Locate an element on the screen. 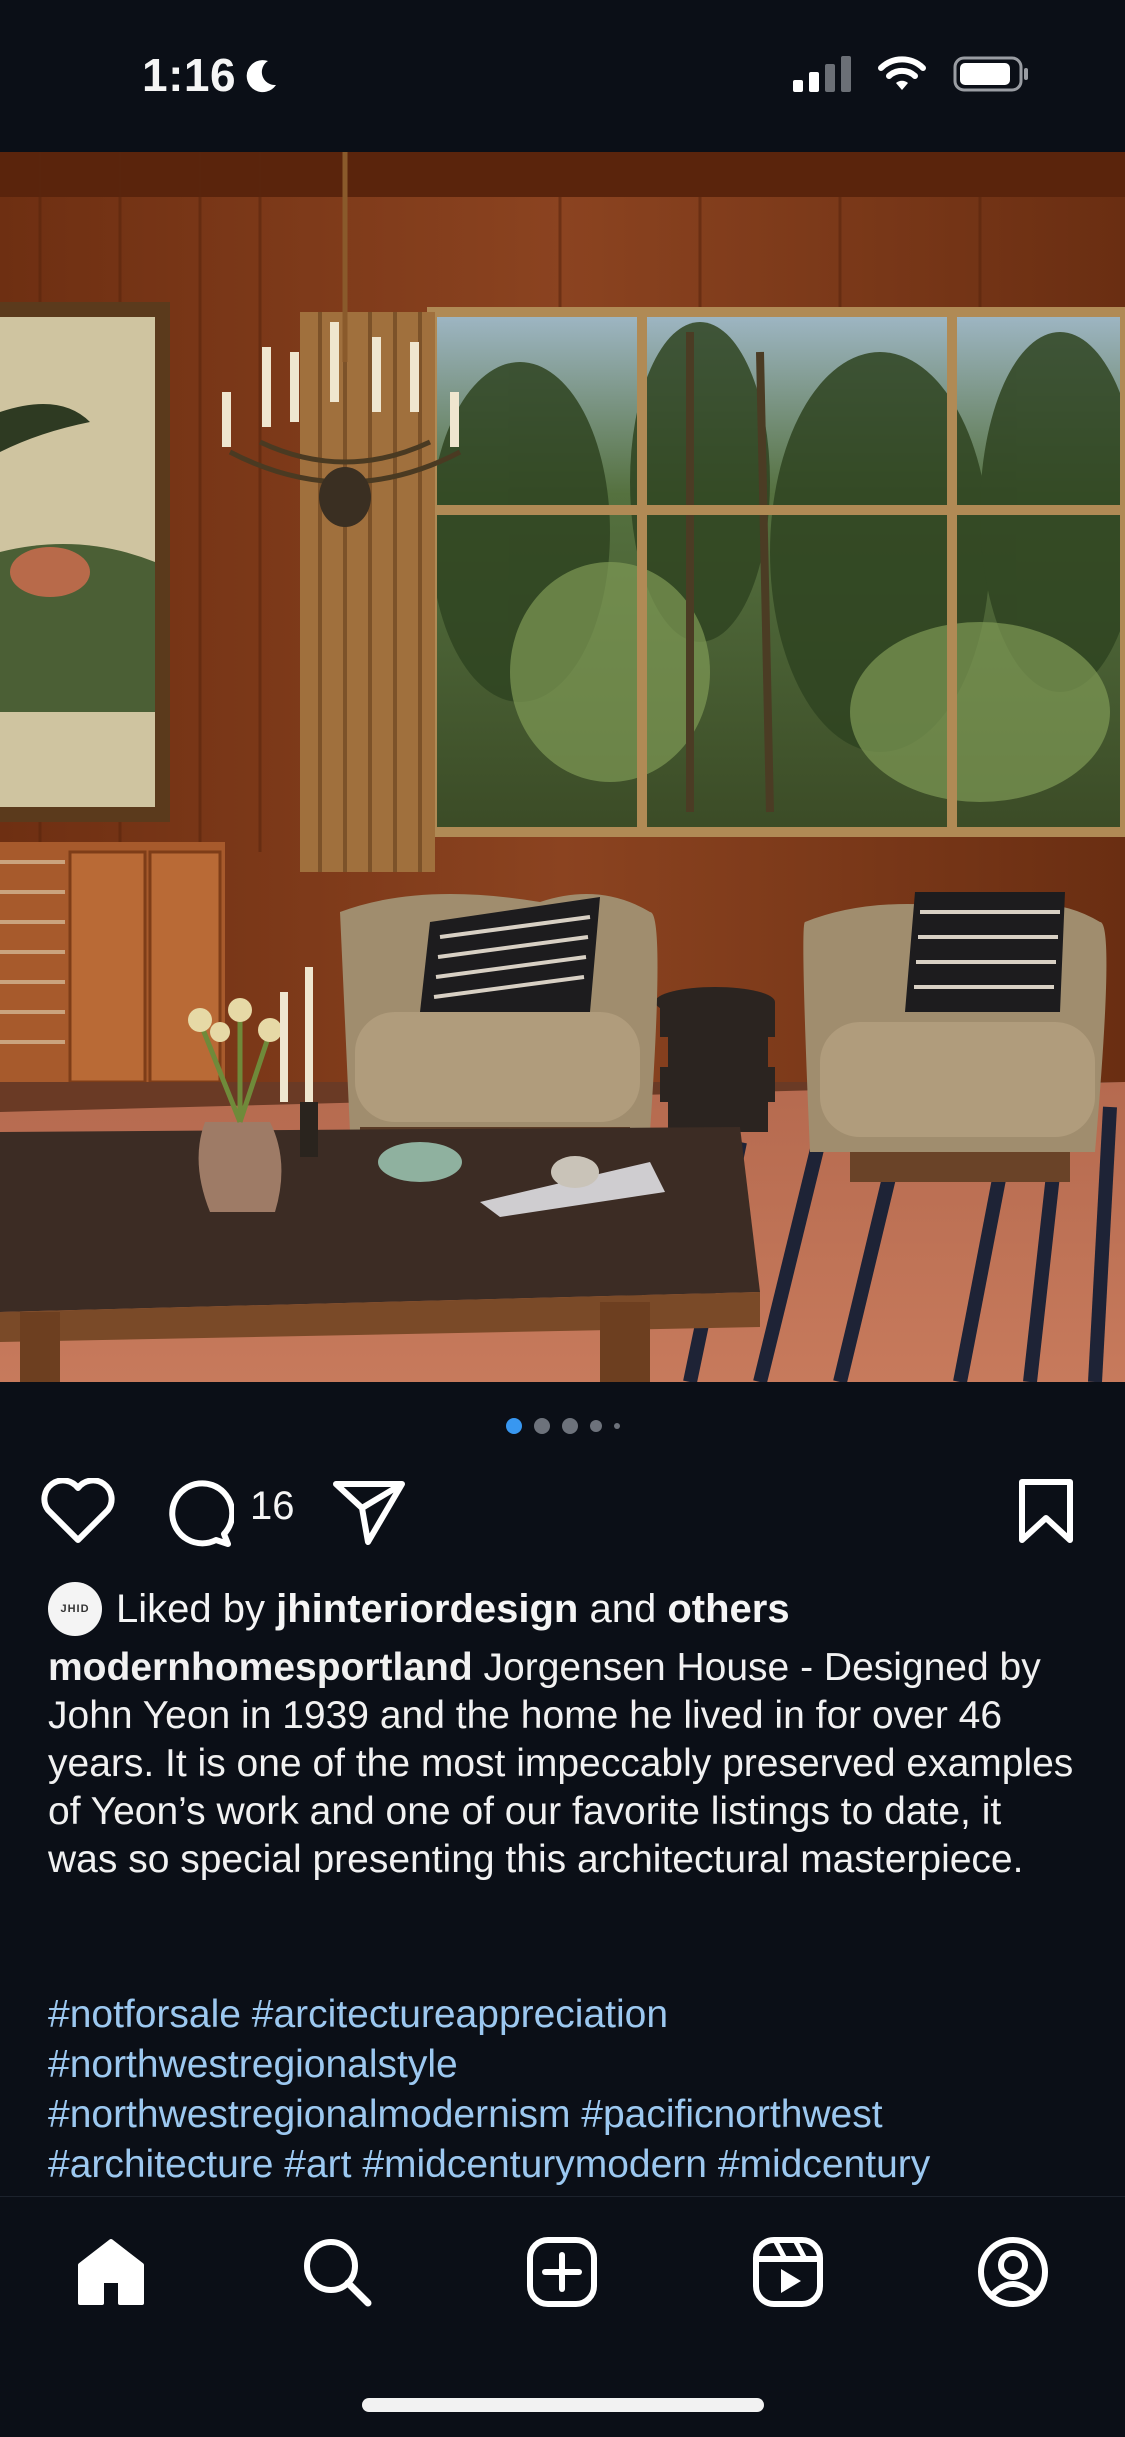 The width and height of the screenshot is (1125, 2437). hashtag-line: #notforsale #arcitectureappreciation is located at coordinates (578, 2015).